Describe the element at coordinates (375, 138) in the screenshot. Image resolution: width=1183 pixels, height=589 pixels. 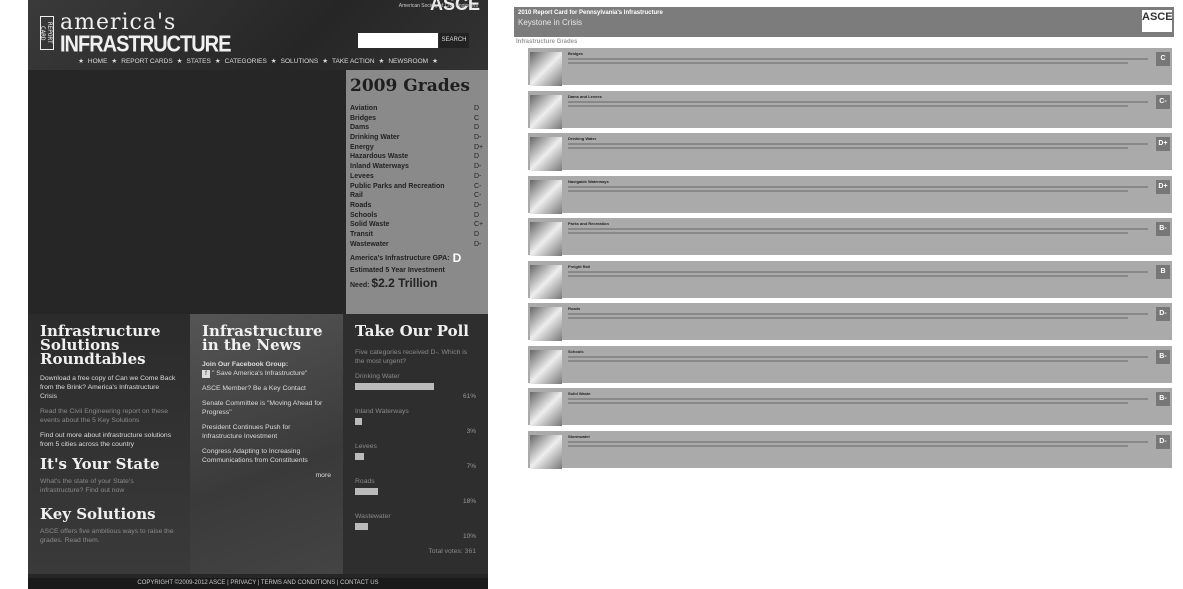
I see `grade-category: Drinking Water` at that location.